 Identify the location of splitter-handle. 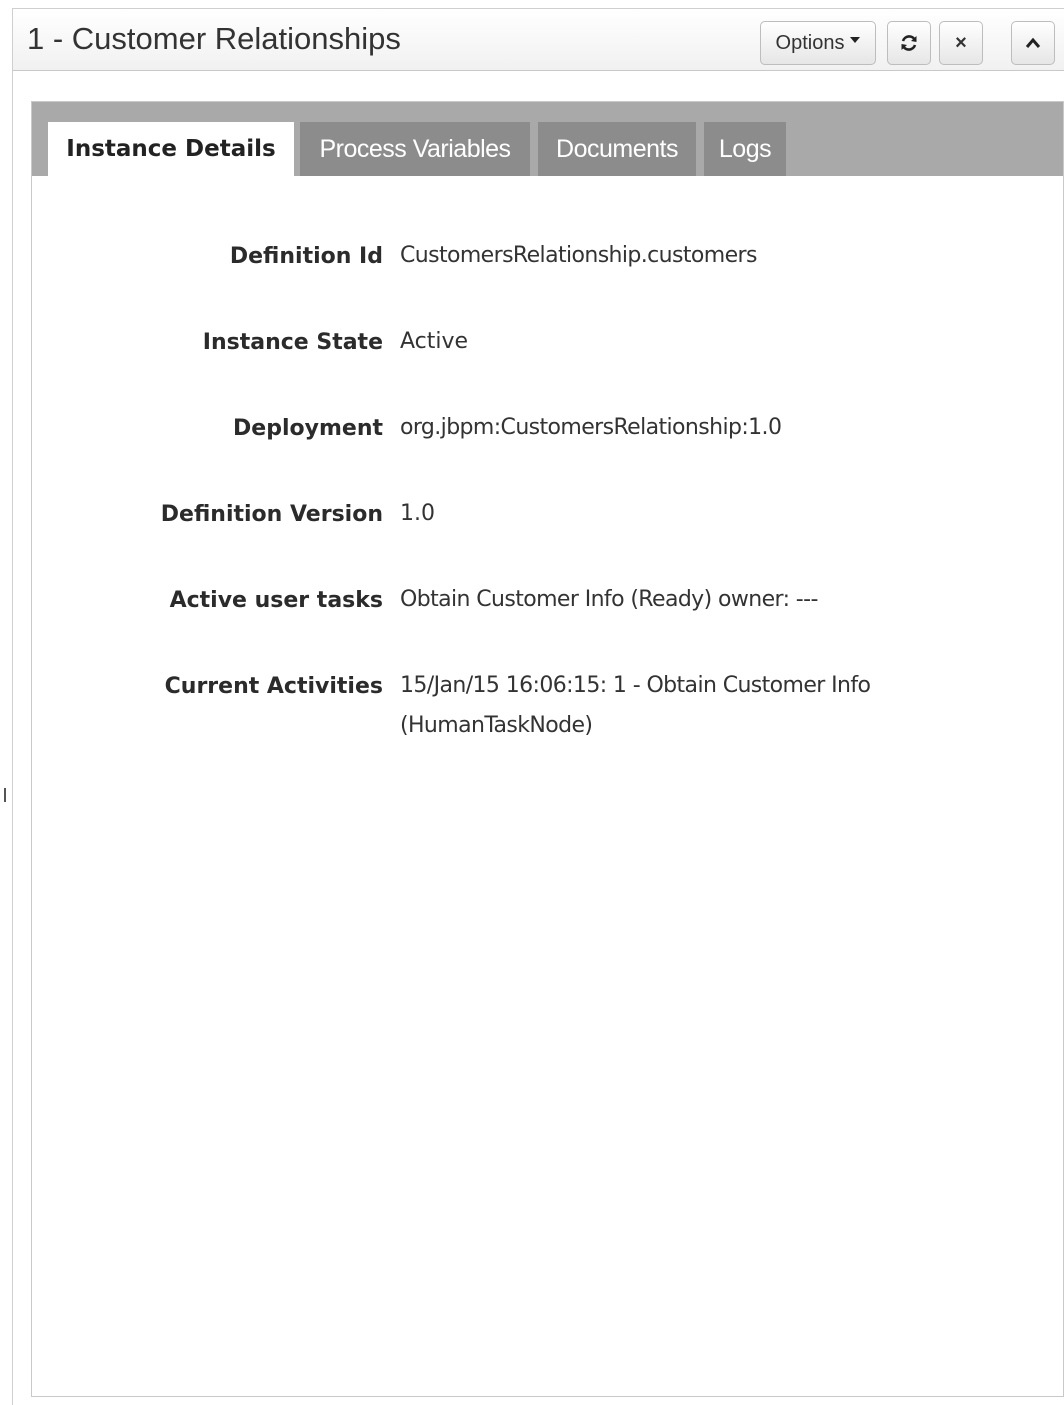
(5, 795).